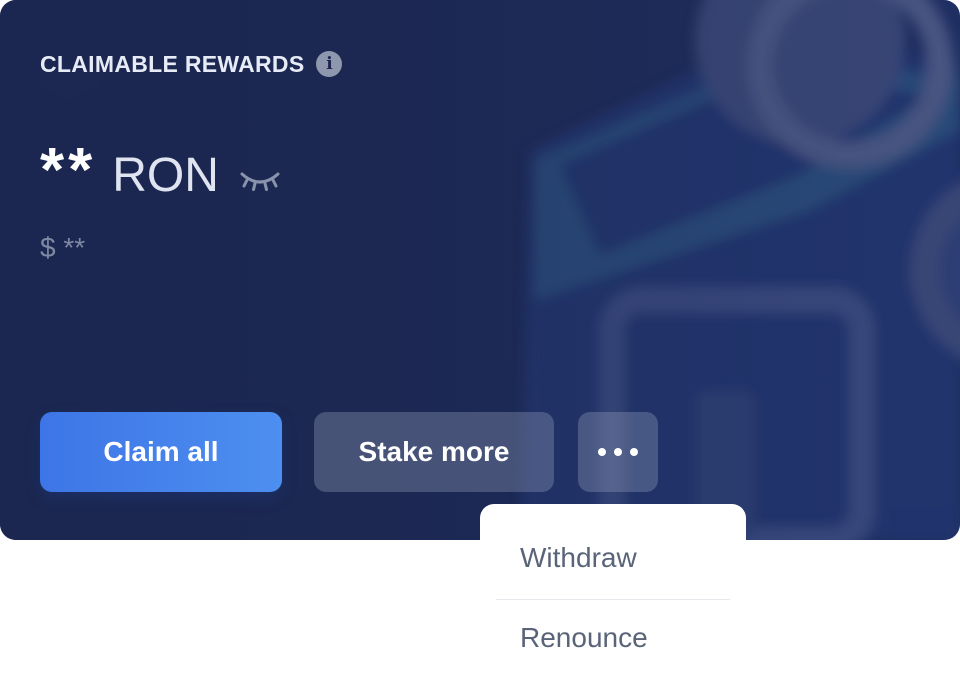  I want to click on reward-usd-value: $ **, so click(63, 247).